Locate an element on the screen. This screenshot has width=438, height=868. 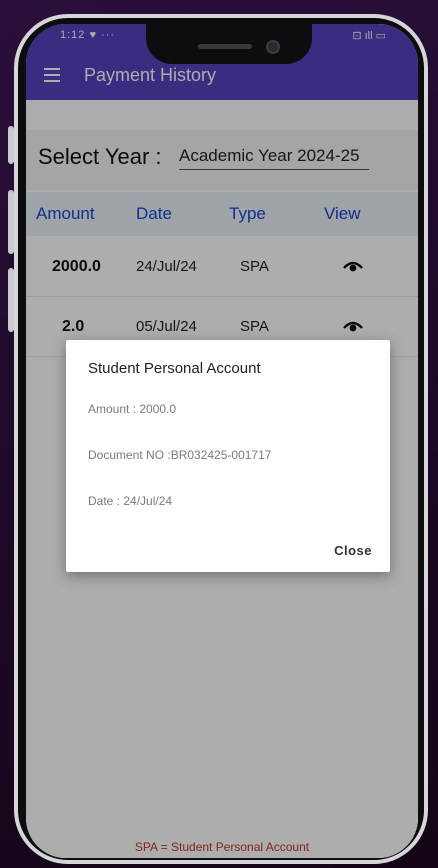
phone-notch is located at coordinates (229, 44).